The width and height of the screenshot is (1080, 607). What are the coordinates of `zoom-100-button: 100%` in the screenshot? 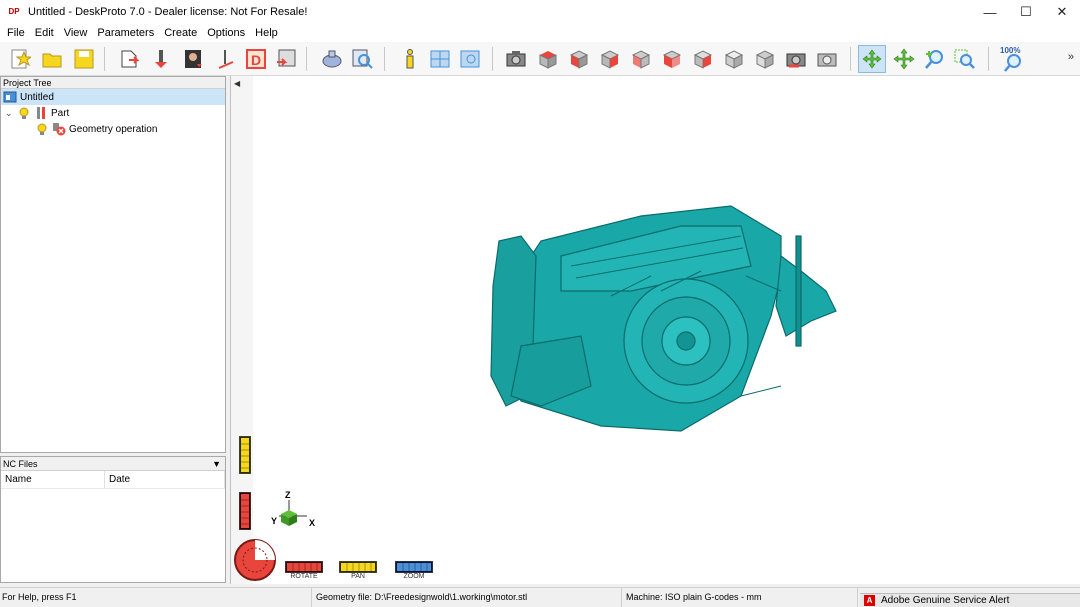 It's located at (1012, 59).